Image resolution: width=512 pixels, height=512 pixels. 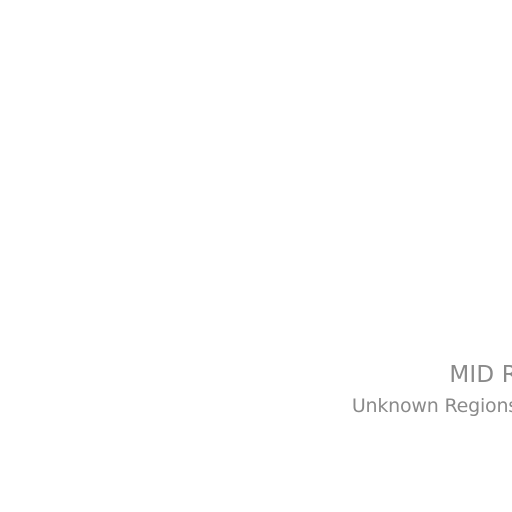 What do you see at coordinates (432, 389) in the screenshot?
I see `region-label: MID R Unknown Regions` at bounding box center [432, 389].